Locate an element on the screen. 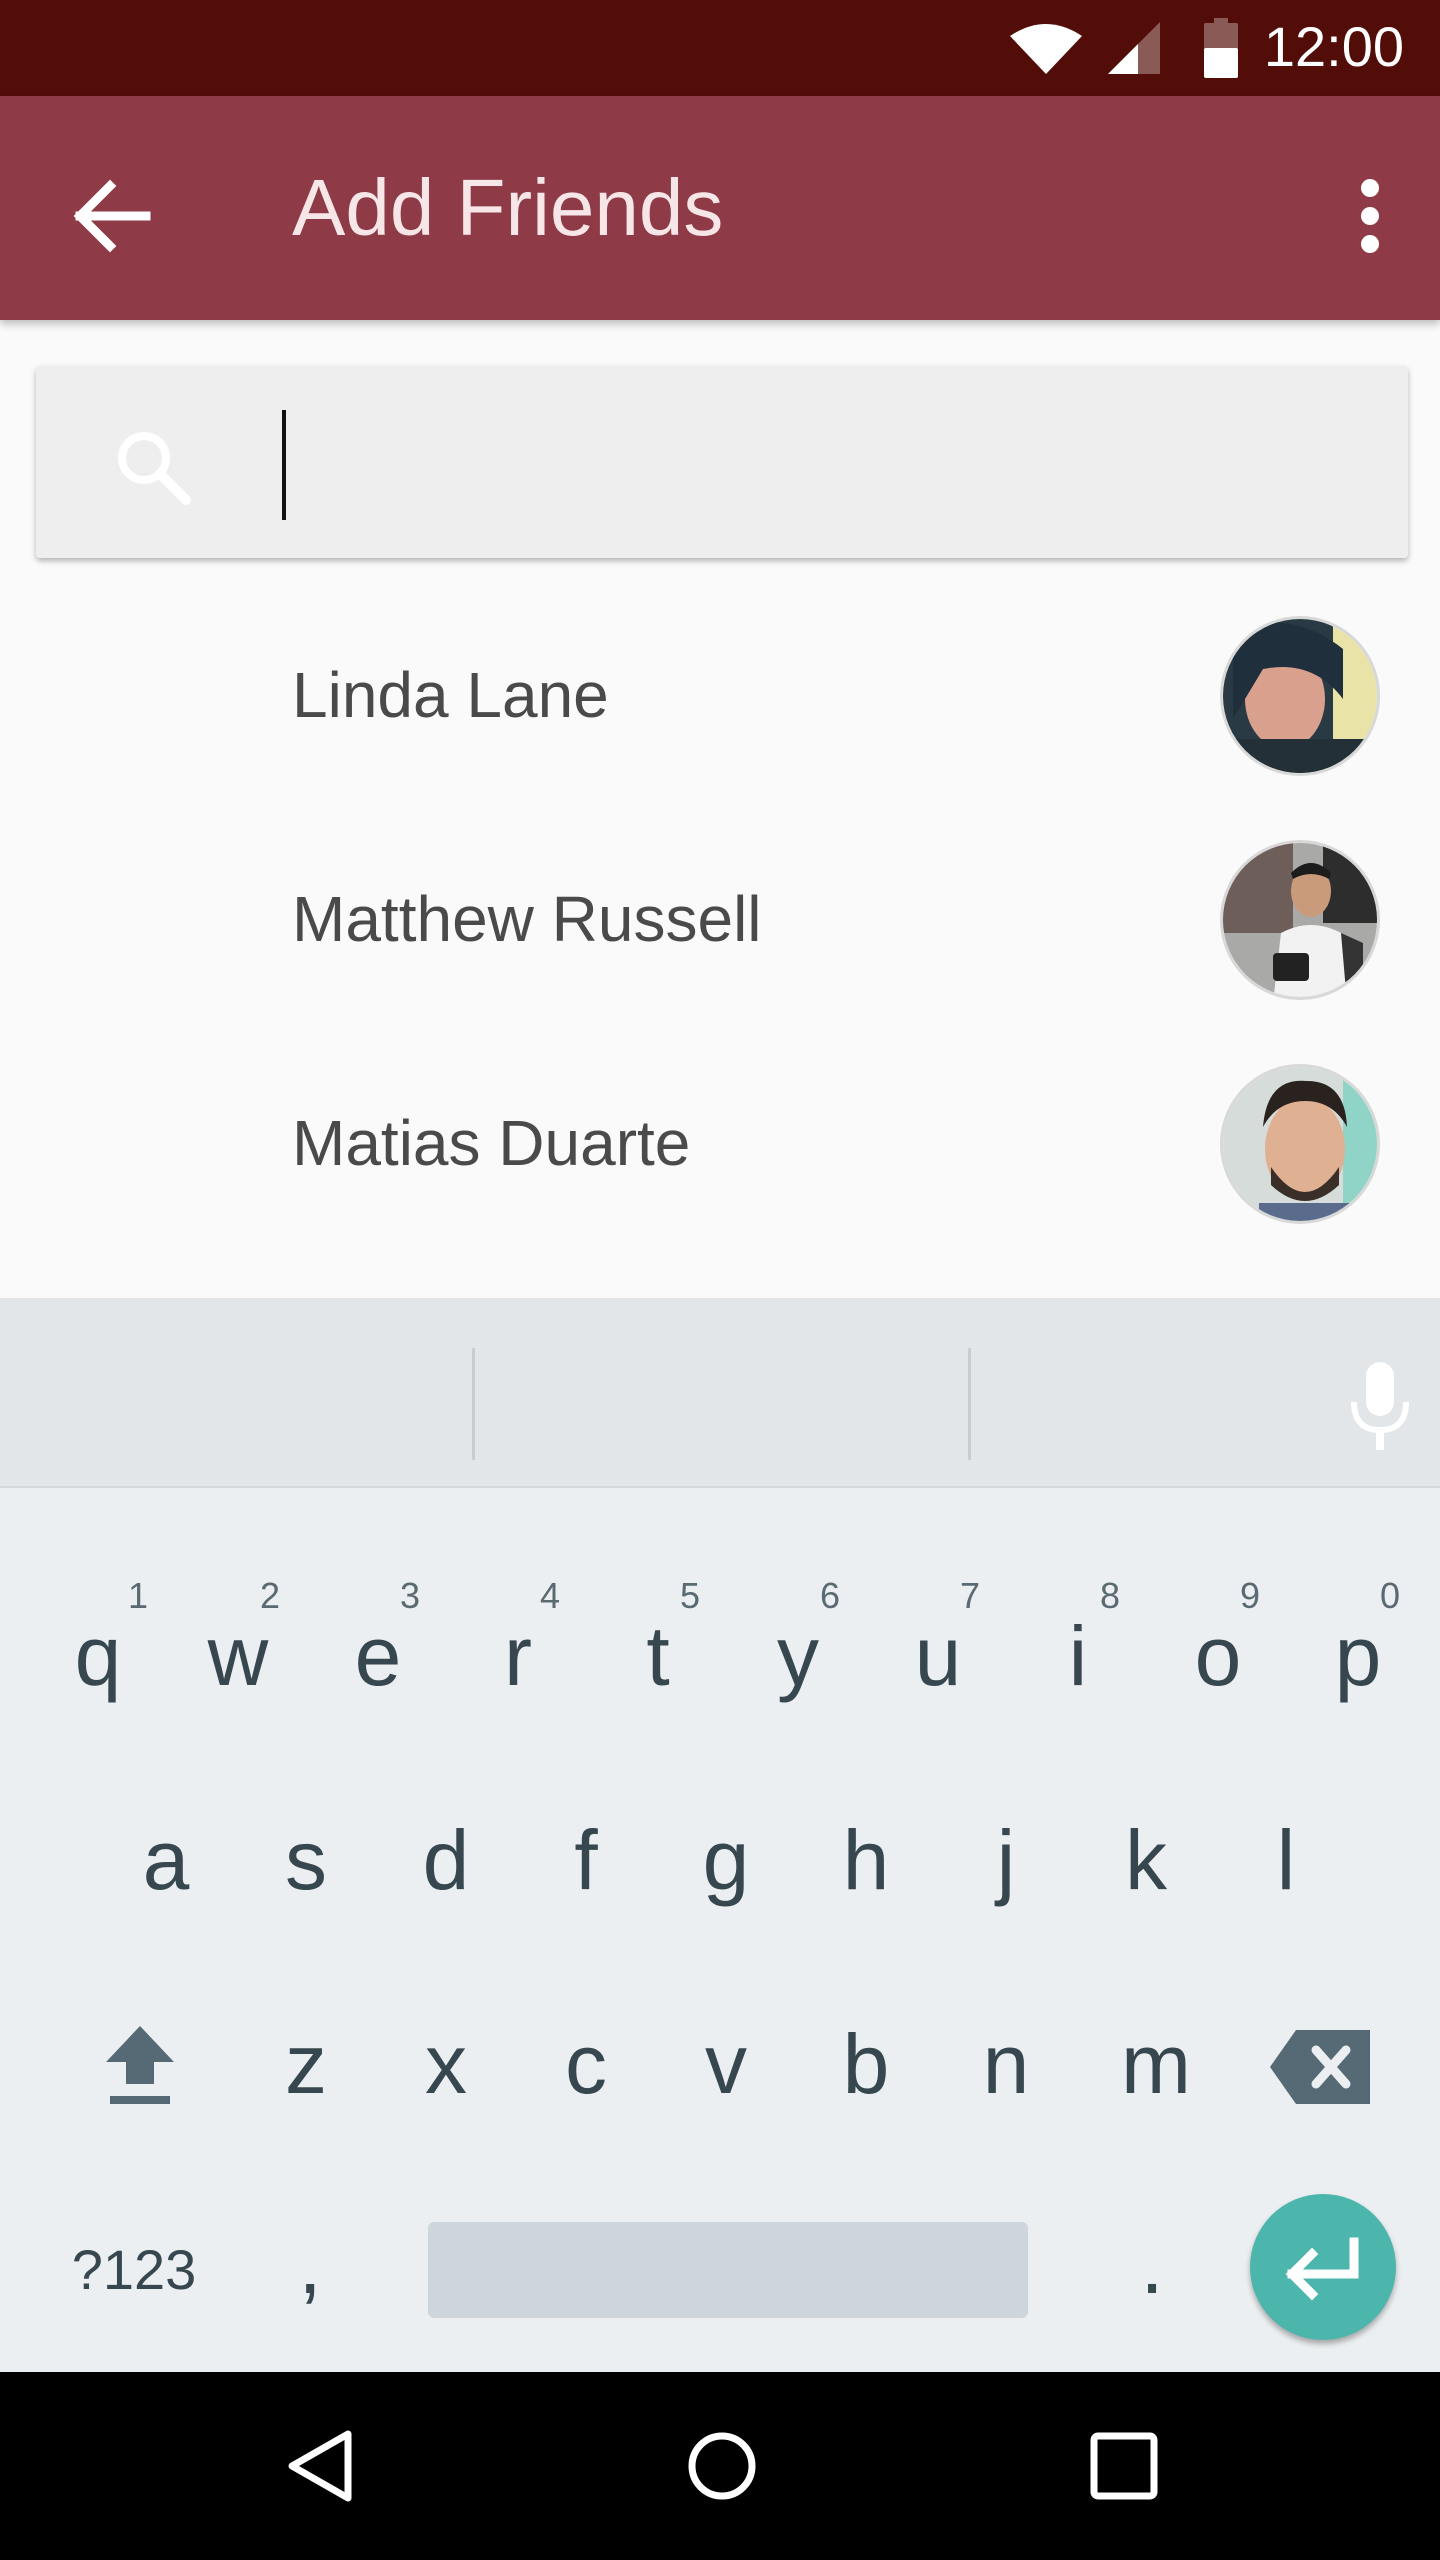 This screenshot has width=1440, height=2560. enter-button is located at coordinates (1323, 2267).